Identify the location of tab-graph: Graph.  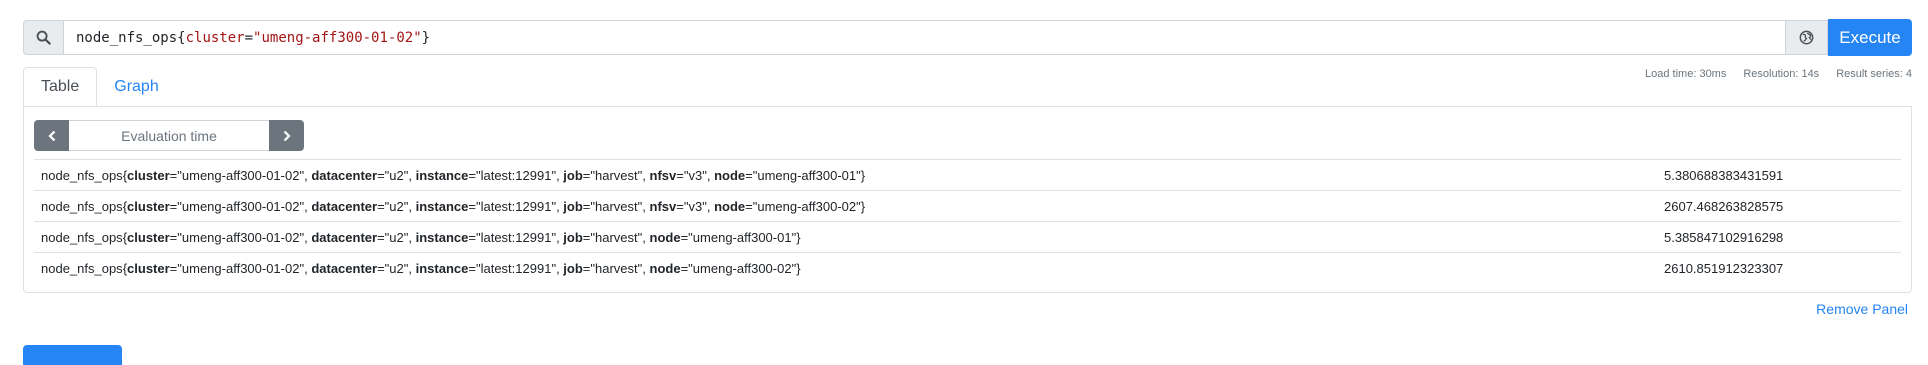
(136, 87).